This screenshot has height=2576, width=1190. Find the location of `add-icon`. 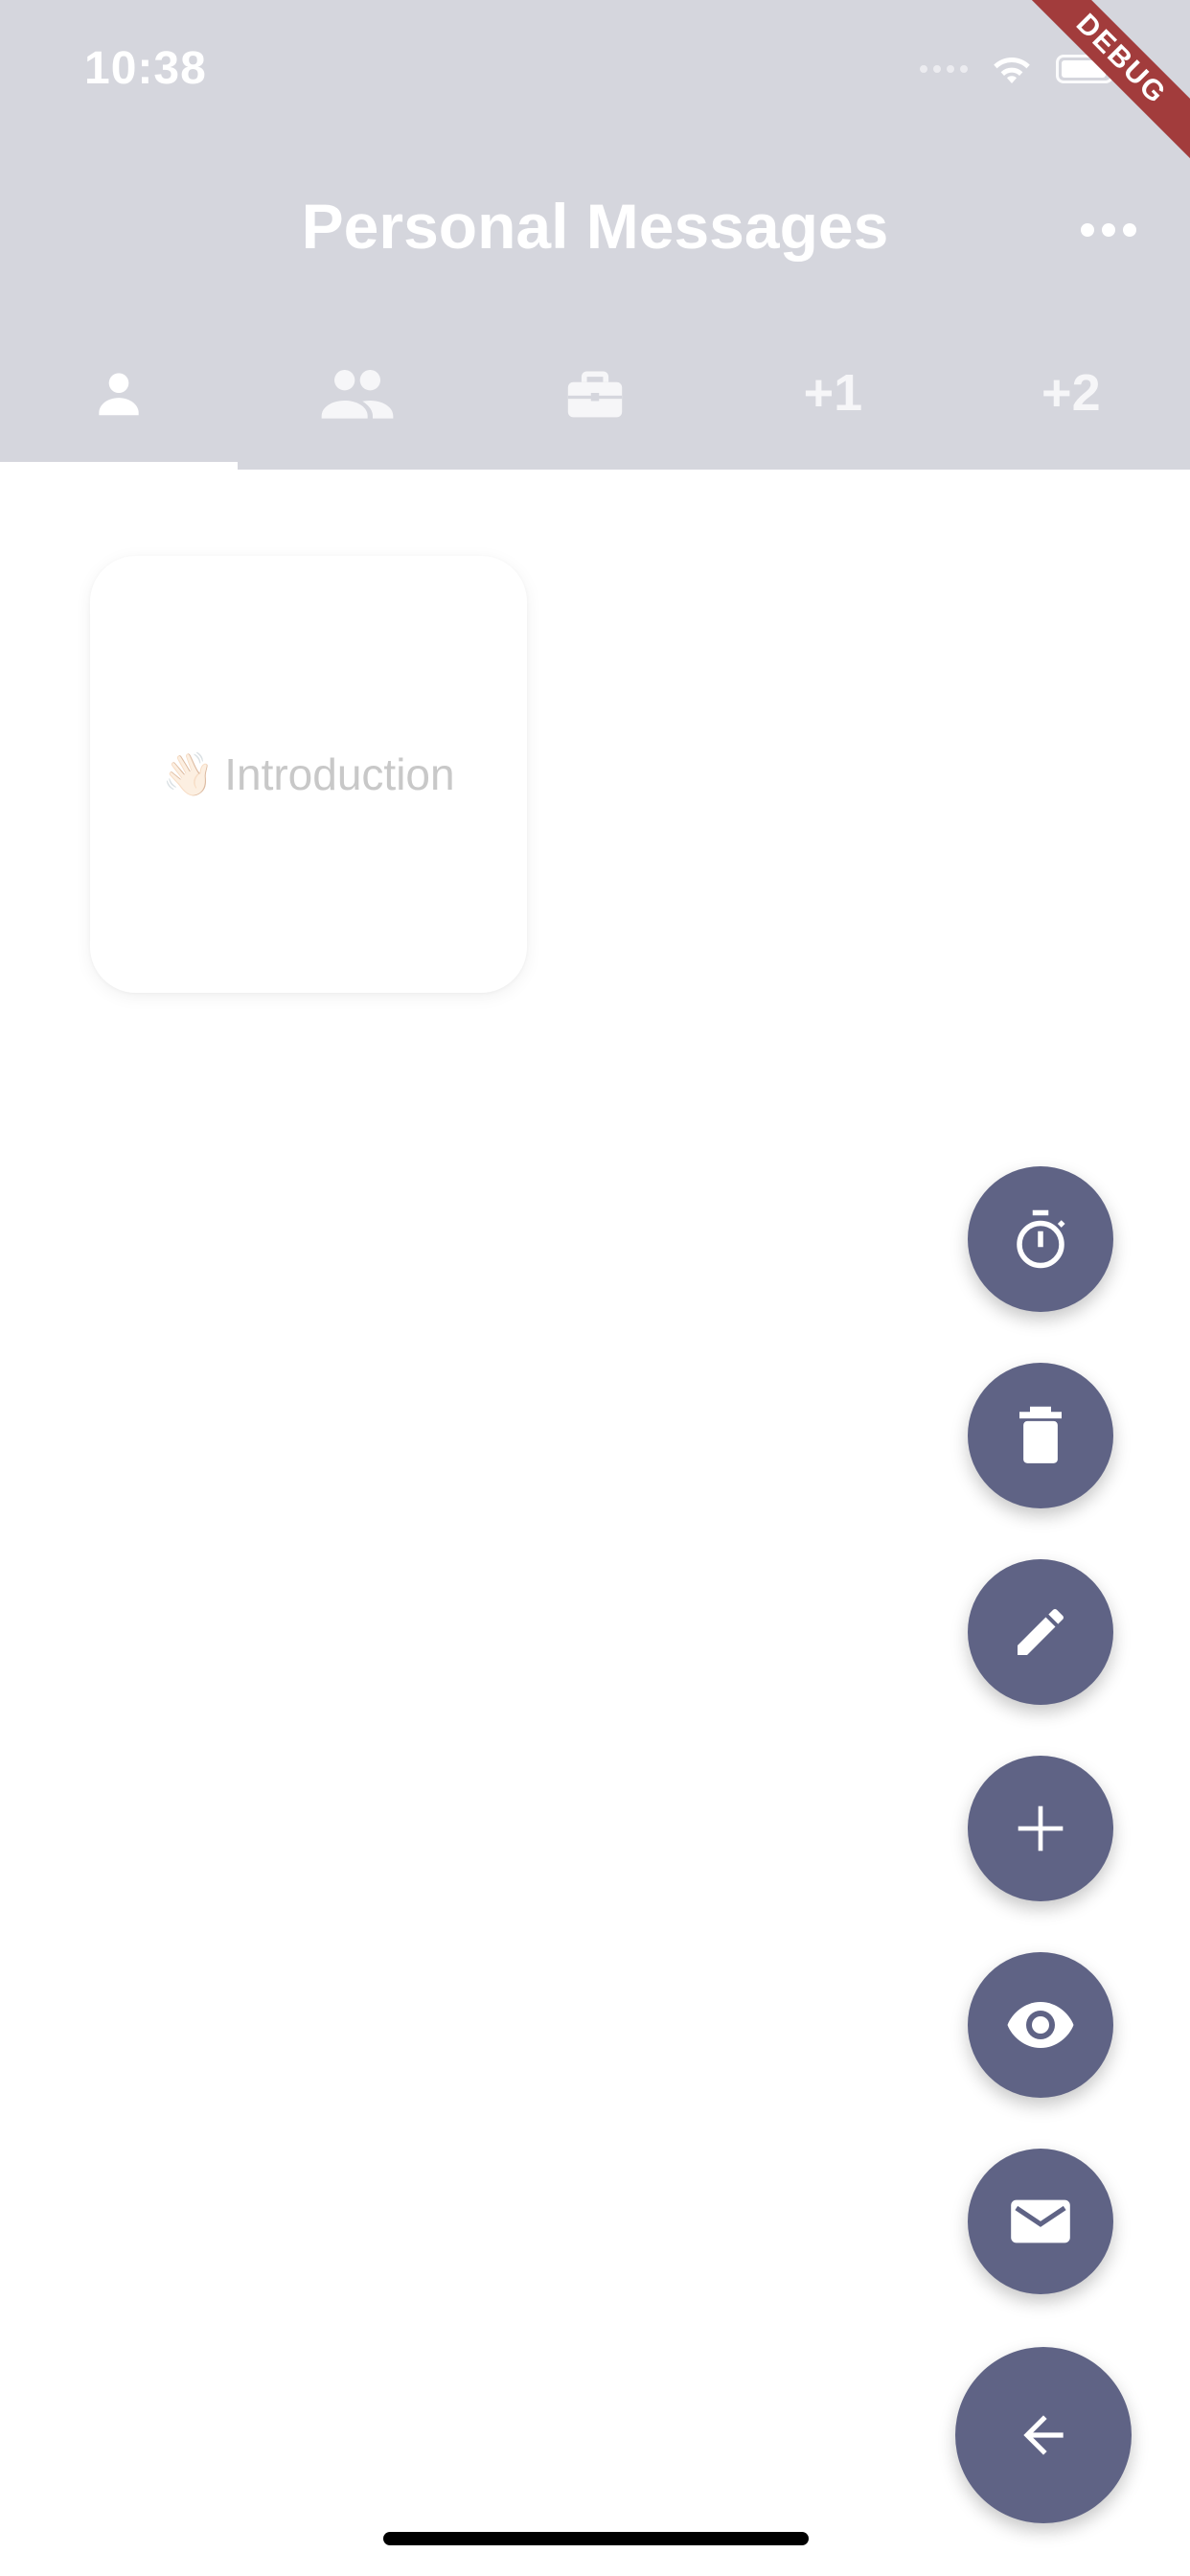

add-icon is located at coordinates (1041, 1829).